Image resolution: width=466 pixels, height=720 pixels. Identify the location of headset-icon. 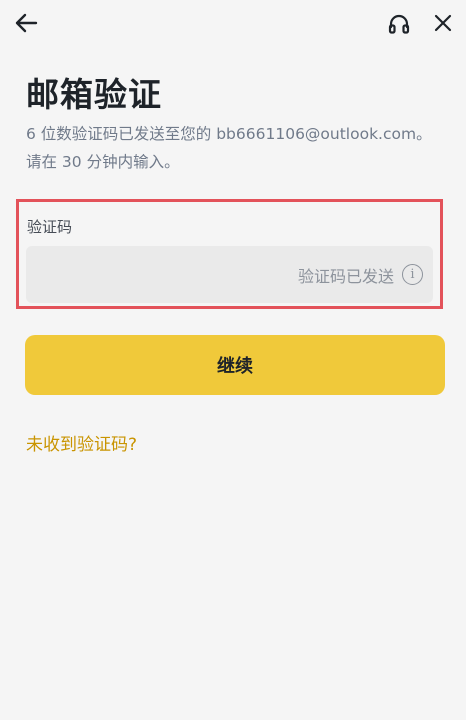
(399, 24).